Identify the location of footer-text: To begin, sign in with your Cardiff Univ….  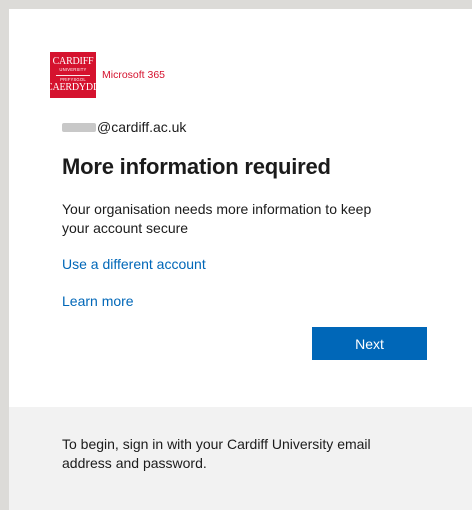
(216, 453).